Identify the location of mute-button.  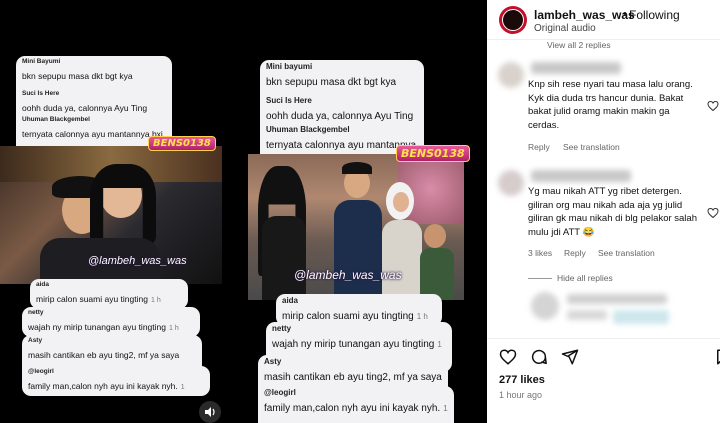
(210, 412).